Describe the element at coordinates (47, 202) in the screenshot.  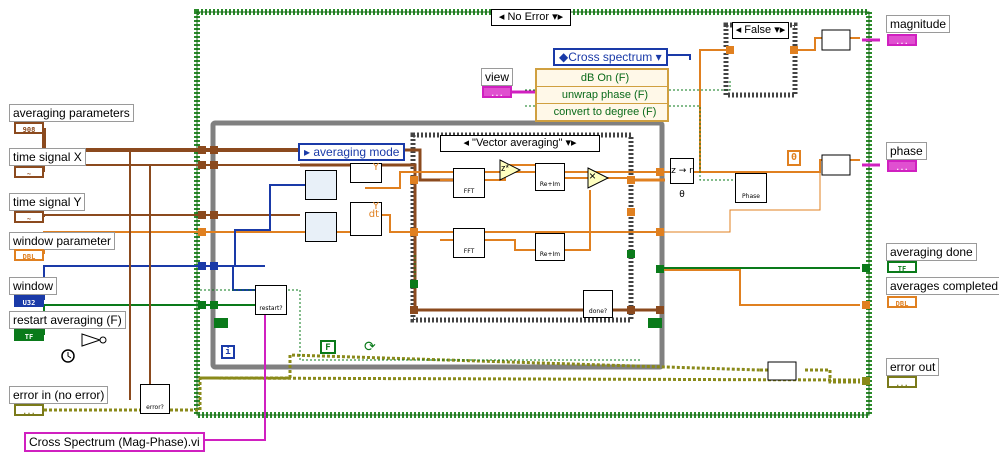
I see `time-signal-y-label: time signal Y` at that location.